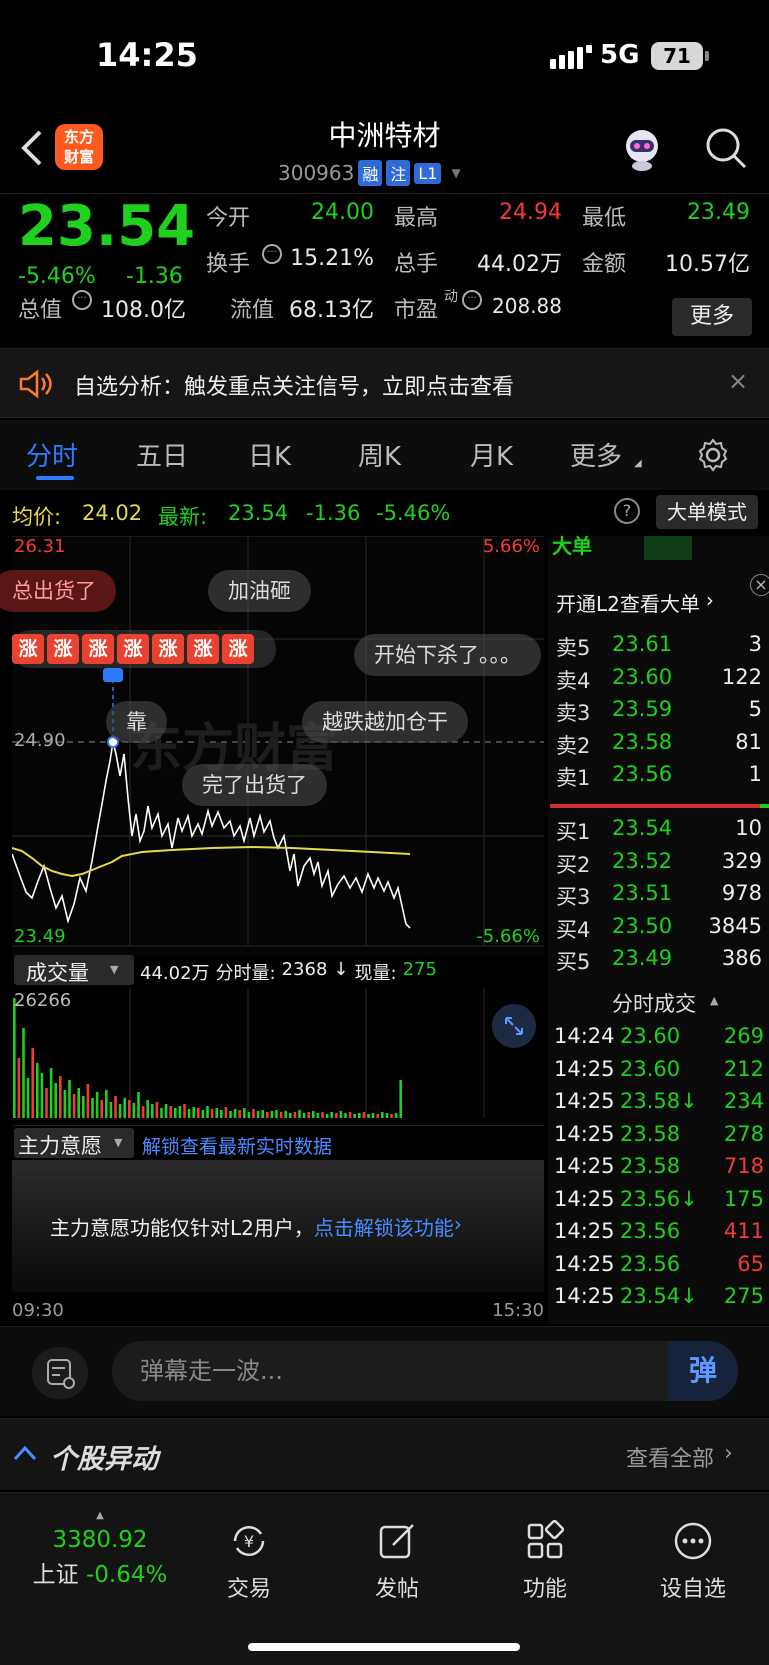 The image size is (769, 1665). Describe the element at coordinates (249, 1561) in the screenshot. I see `nav-trade: ¥ 交易` at that location.